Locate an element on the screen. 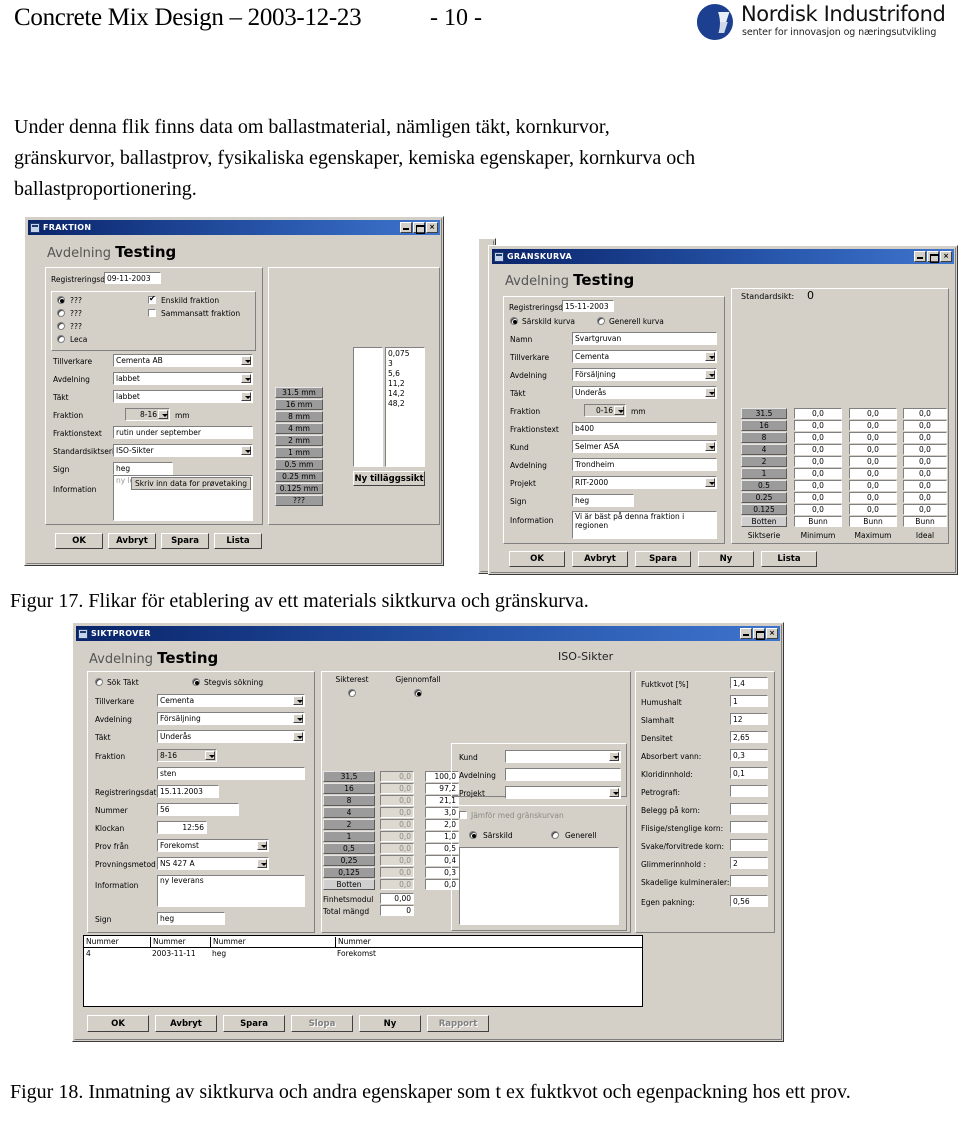 Image resolution: width=960 pixels, height=1141 pixels. granskurva-max-1: 0,0 is located at coordinates (873, 425).